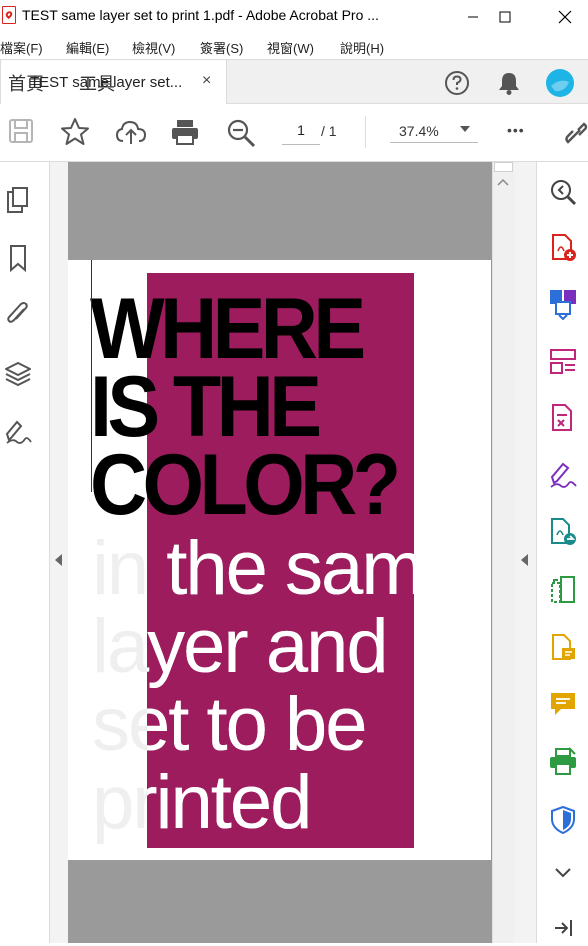 This screenshot has width=588, height=946. I want to click on search-zoom-icon, so click(564, 193).